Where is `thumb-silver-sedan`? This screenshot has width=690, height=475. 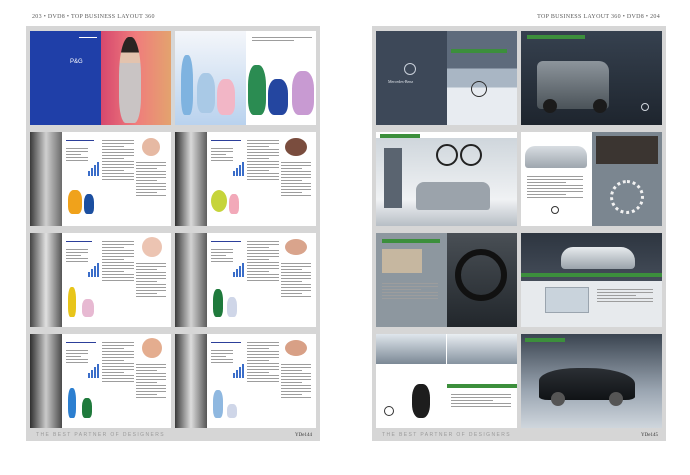
thumb-silver-sedan is located at coordinates (591, 280).